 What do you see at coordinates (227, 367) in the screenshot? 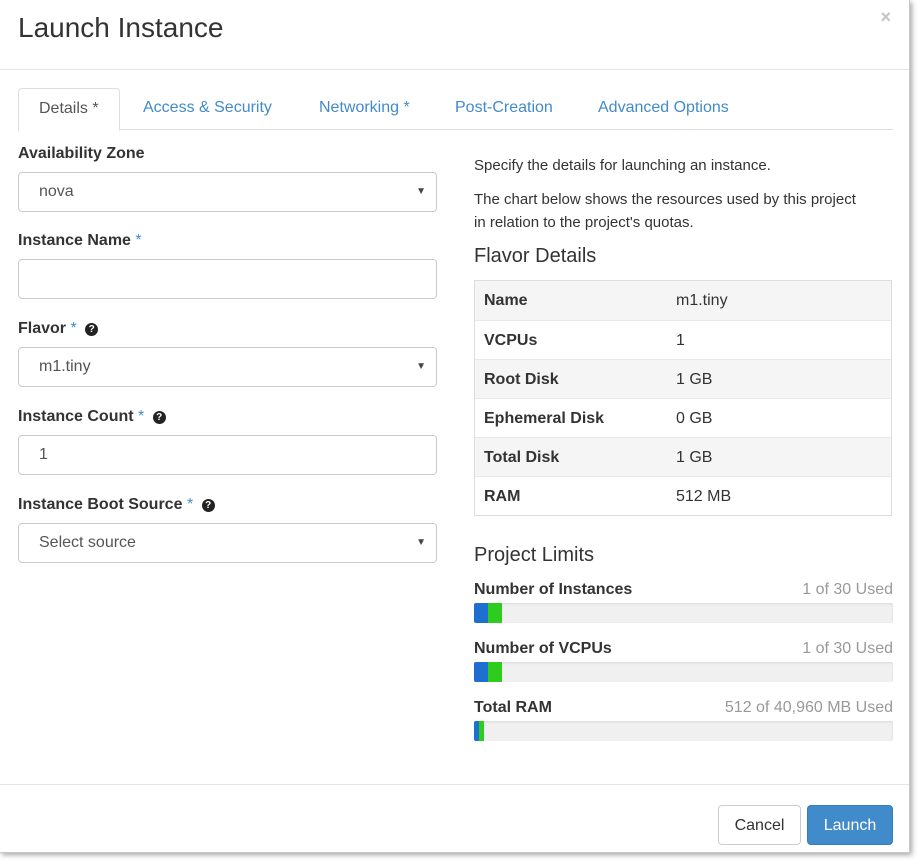
I see `flavor-select: m1.tiny ▼` at bounding box center [227, 367].